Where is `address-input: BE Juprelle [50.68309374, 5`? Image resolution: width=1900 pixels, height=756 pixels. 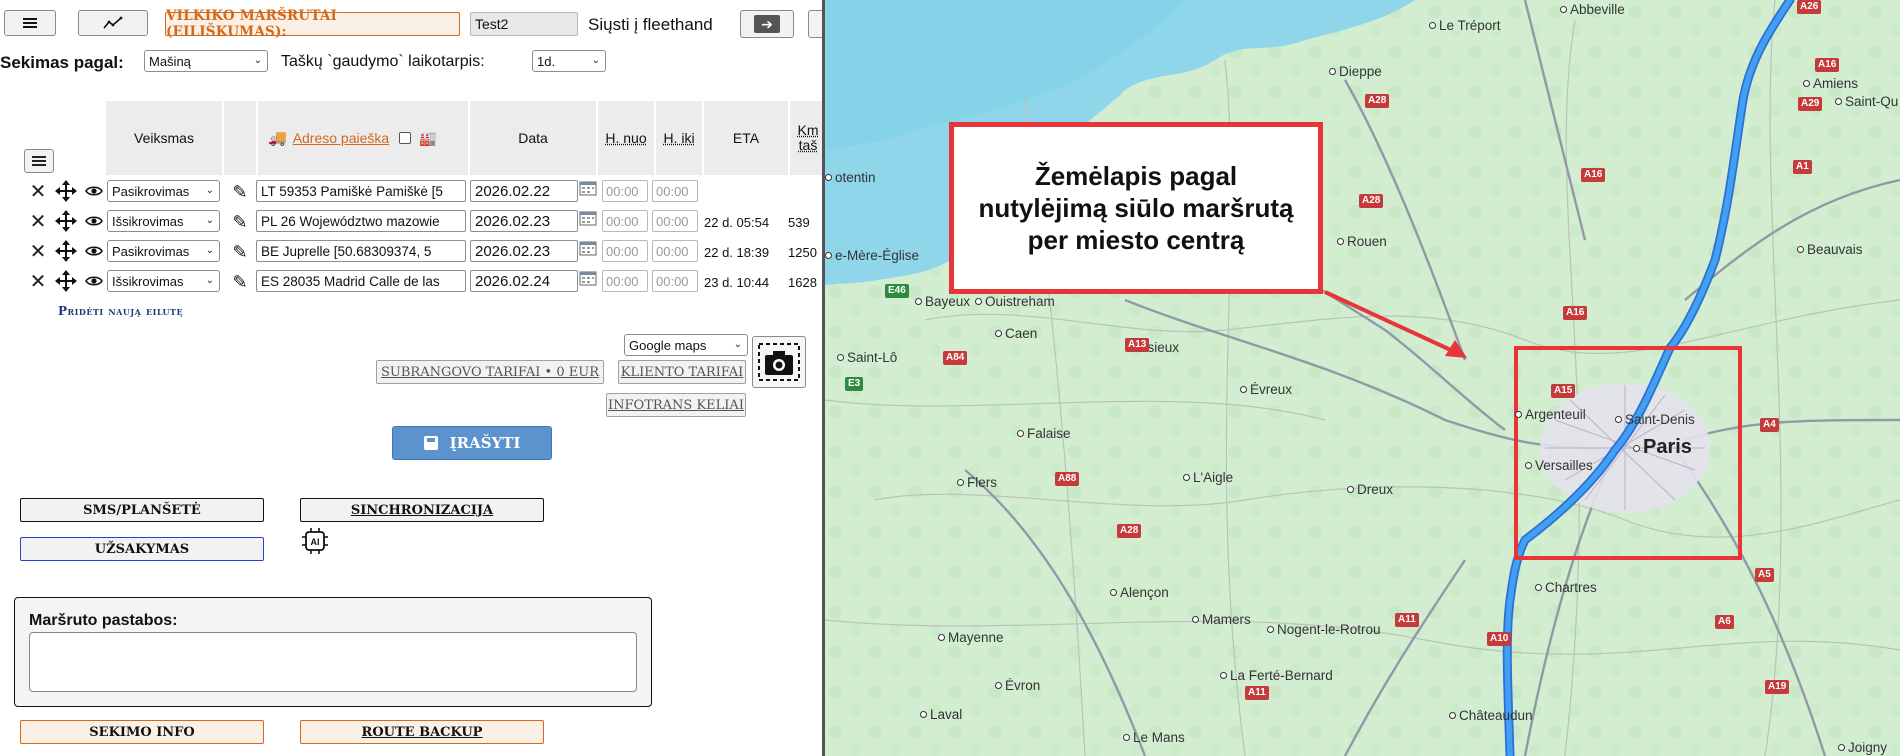 address-input: BE Juprelle [50.68309374, 5 is located at coordinates (361, 251).